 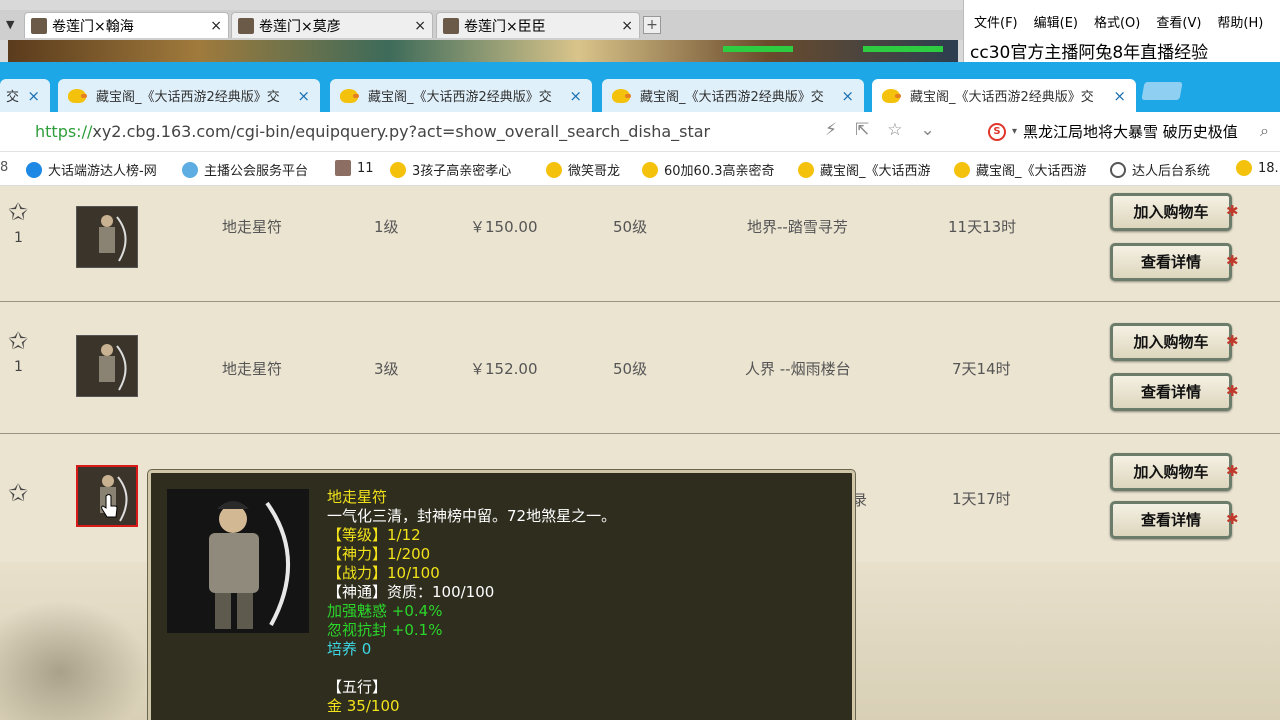 What do you see at coordinates (996, 21) in the screenshot?
I see `menu-file: 文件(F)` at bounding box center [996, 21].